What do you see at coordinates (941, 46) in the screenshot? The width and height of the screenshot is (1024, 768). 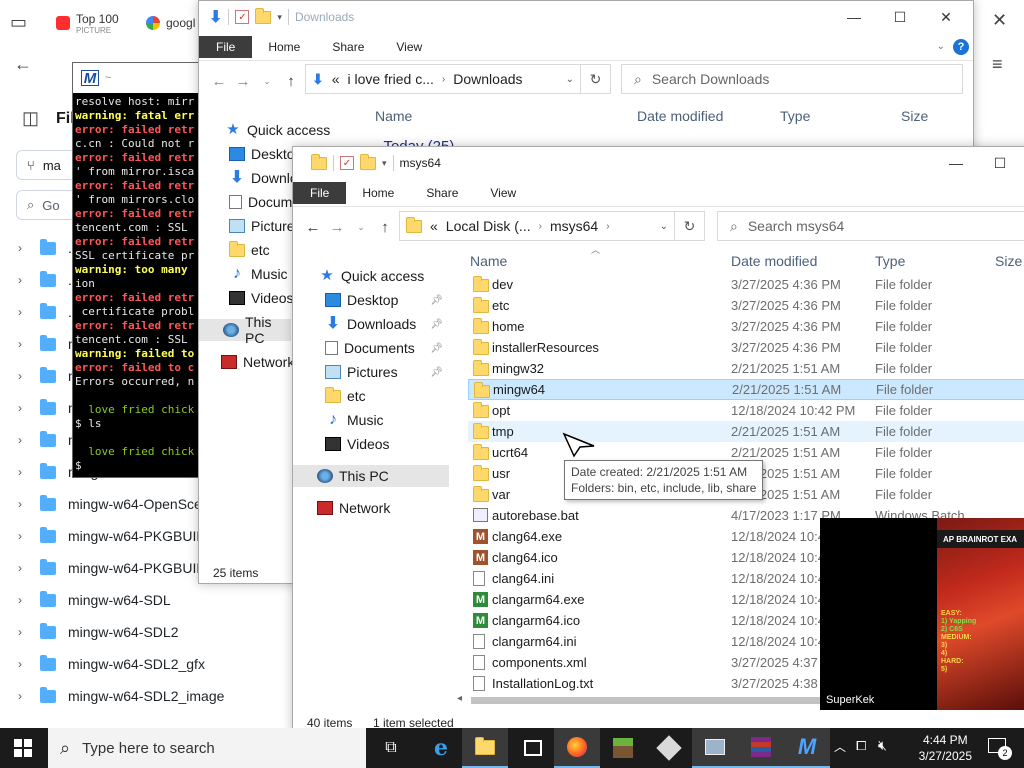 I see `expand-ribbon-icon: ⌄` at bounding box center [941, 46].